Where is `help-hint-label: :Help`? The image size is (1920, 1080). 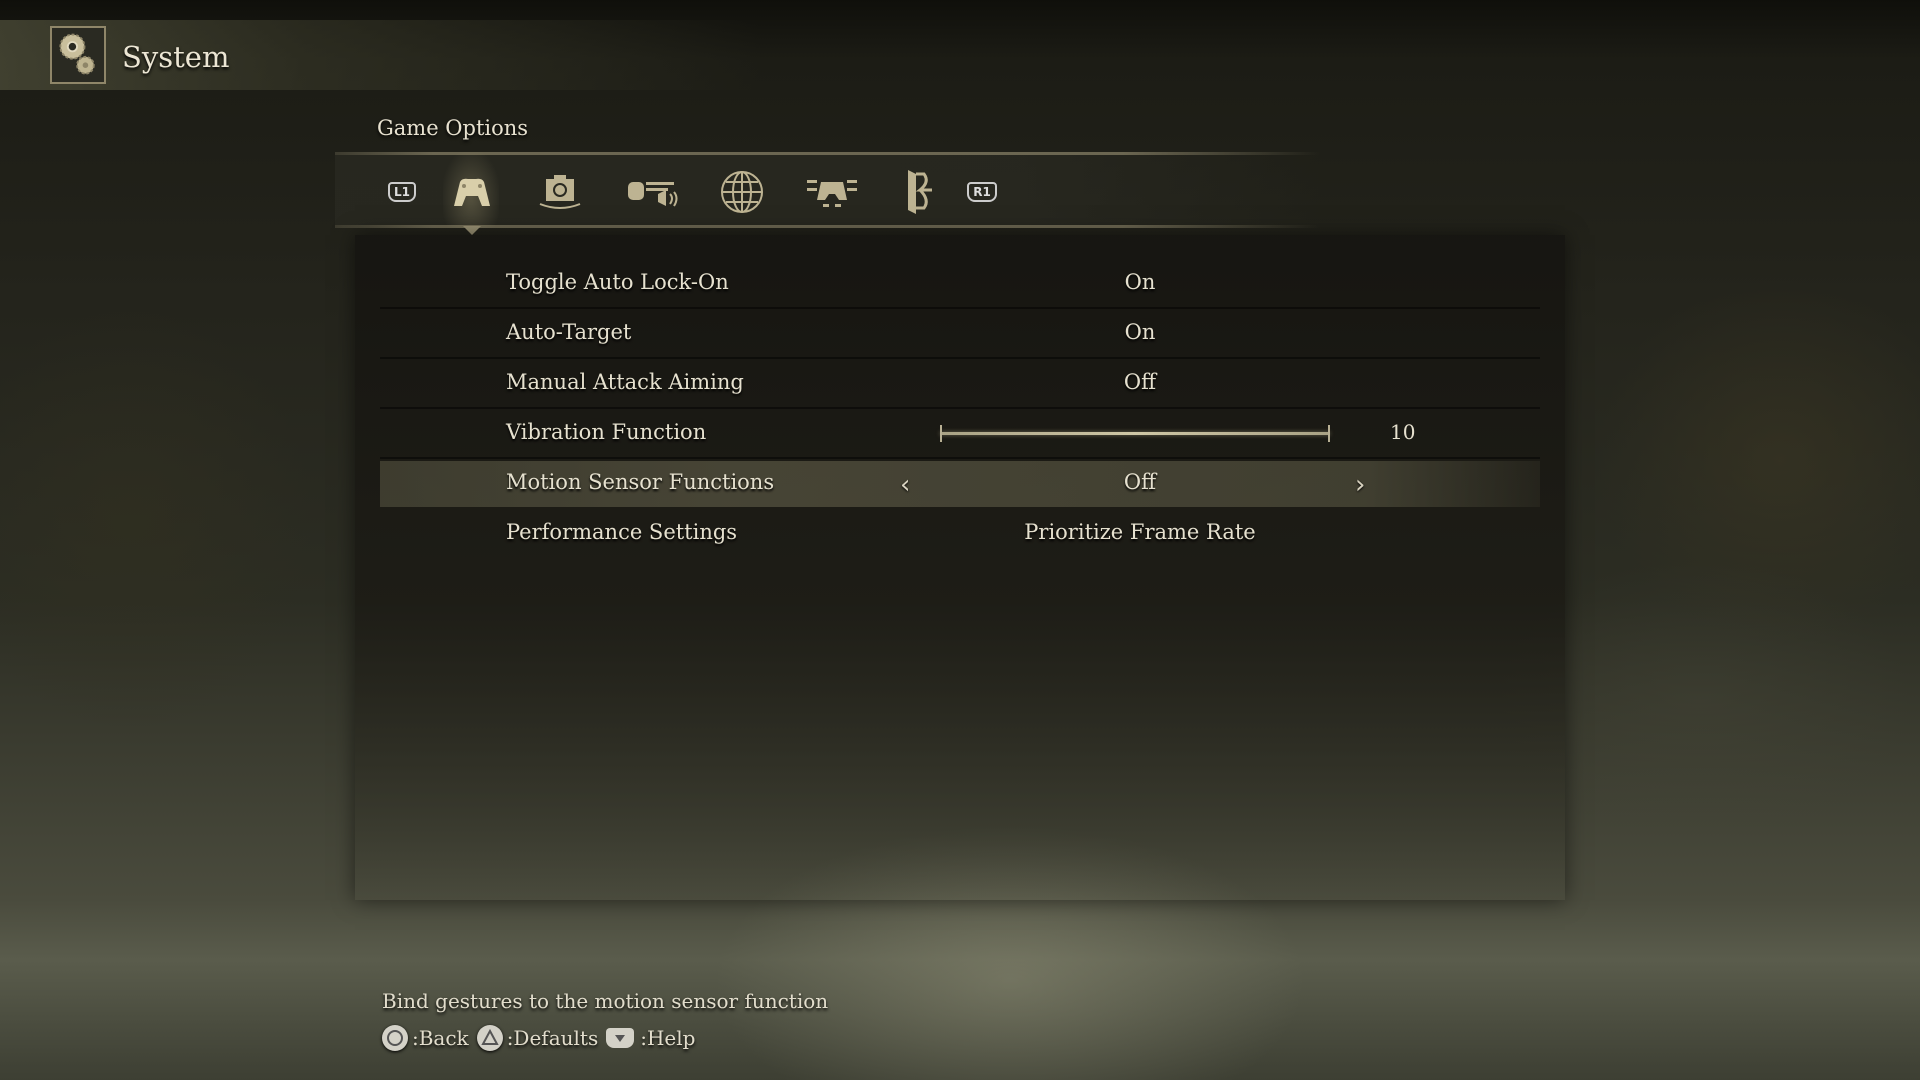 help-hint-label: :Help is located at coordinates (667, 1038).